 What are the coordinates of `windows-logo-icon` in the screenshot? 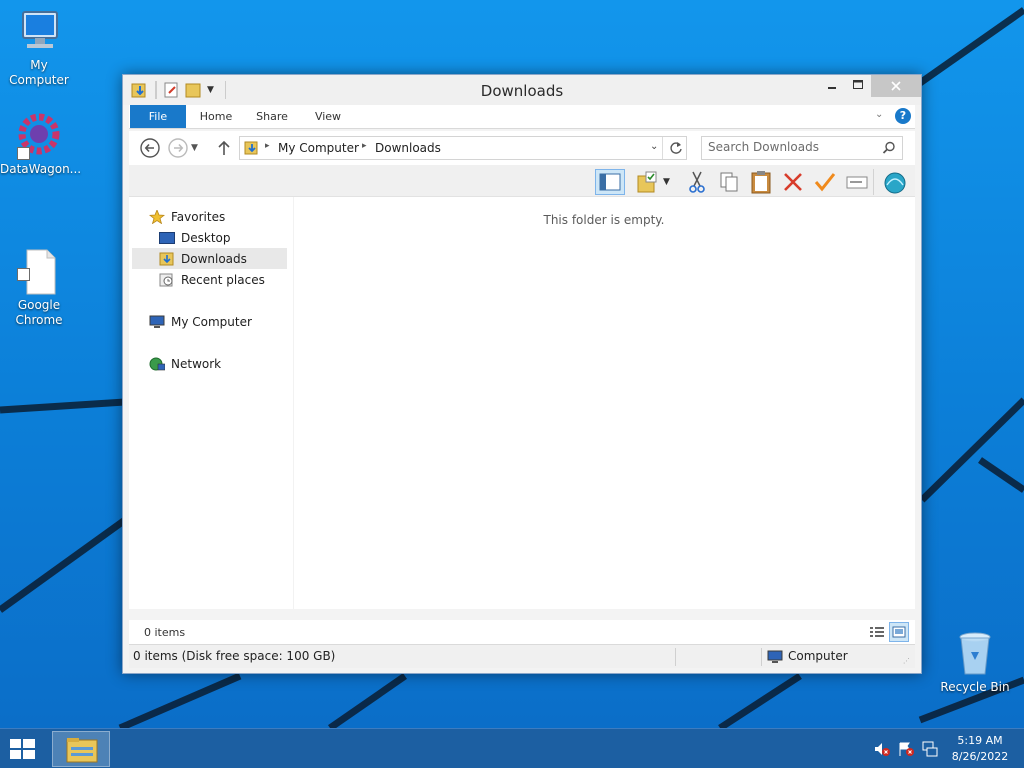 It's located at (22, 749).